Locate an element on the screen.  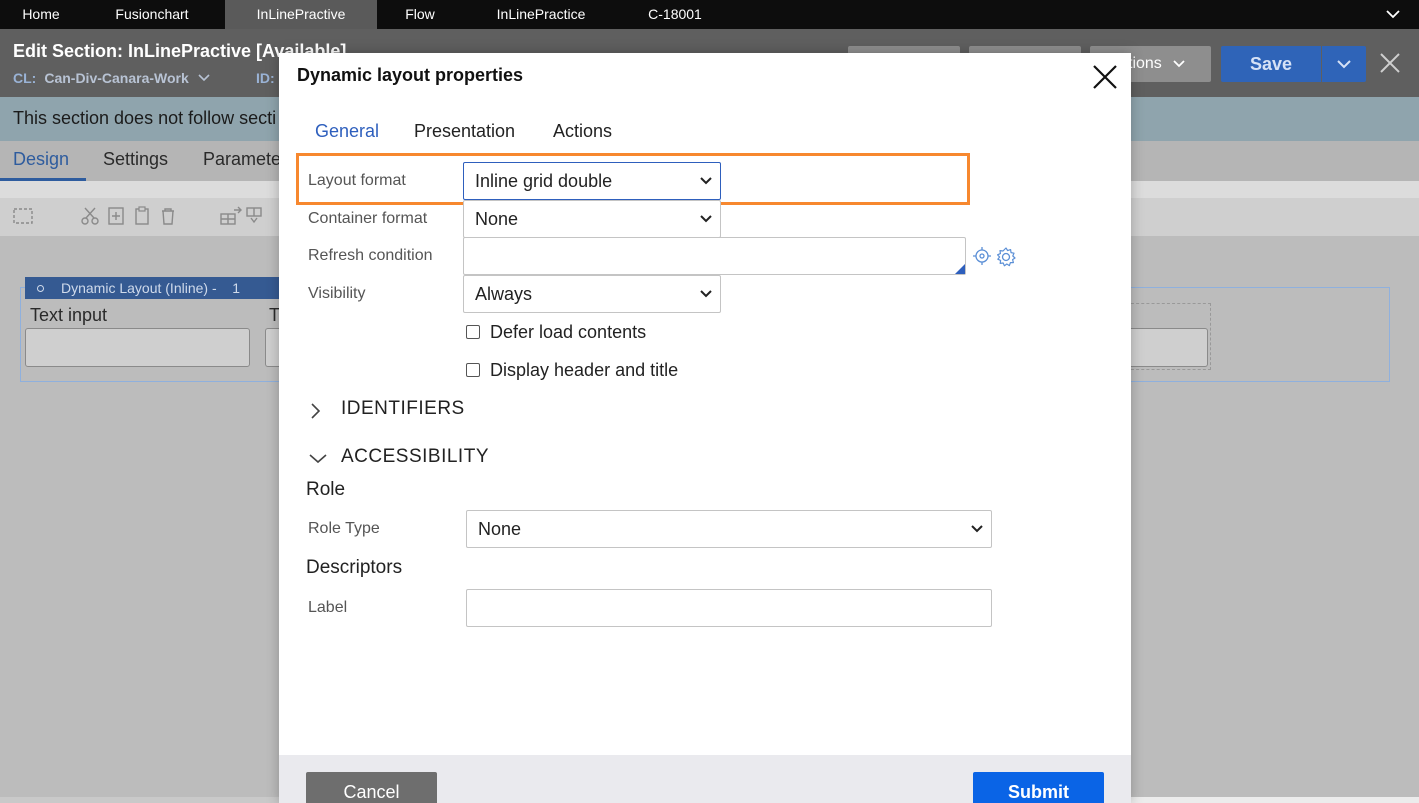
insert-row-icon is located at coordinates (231, 216).